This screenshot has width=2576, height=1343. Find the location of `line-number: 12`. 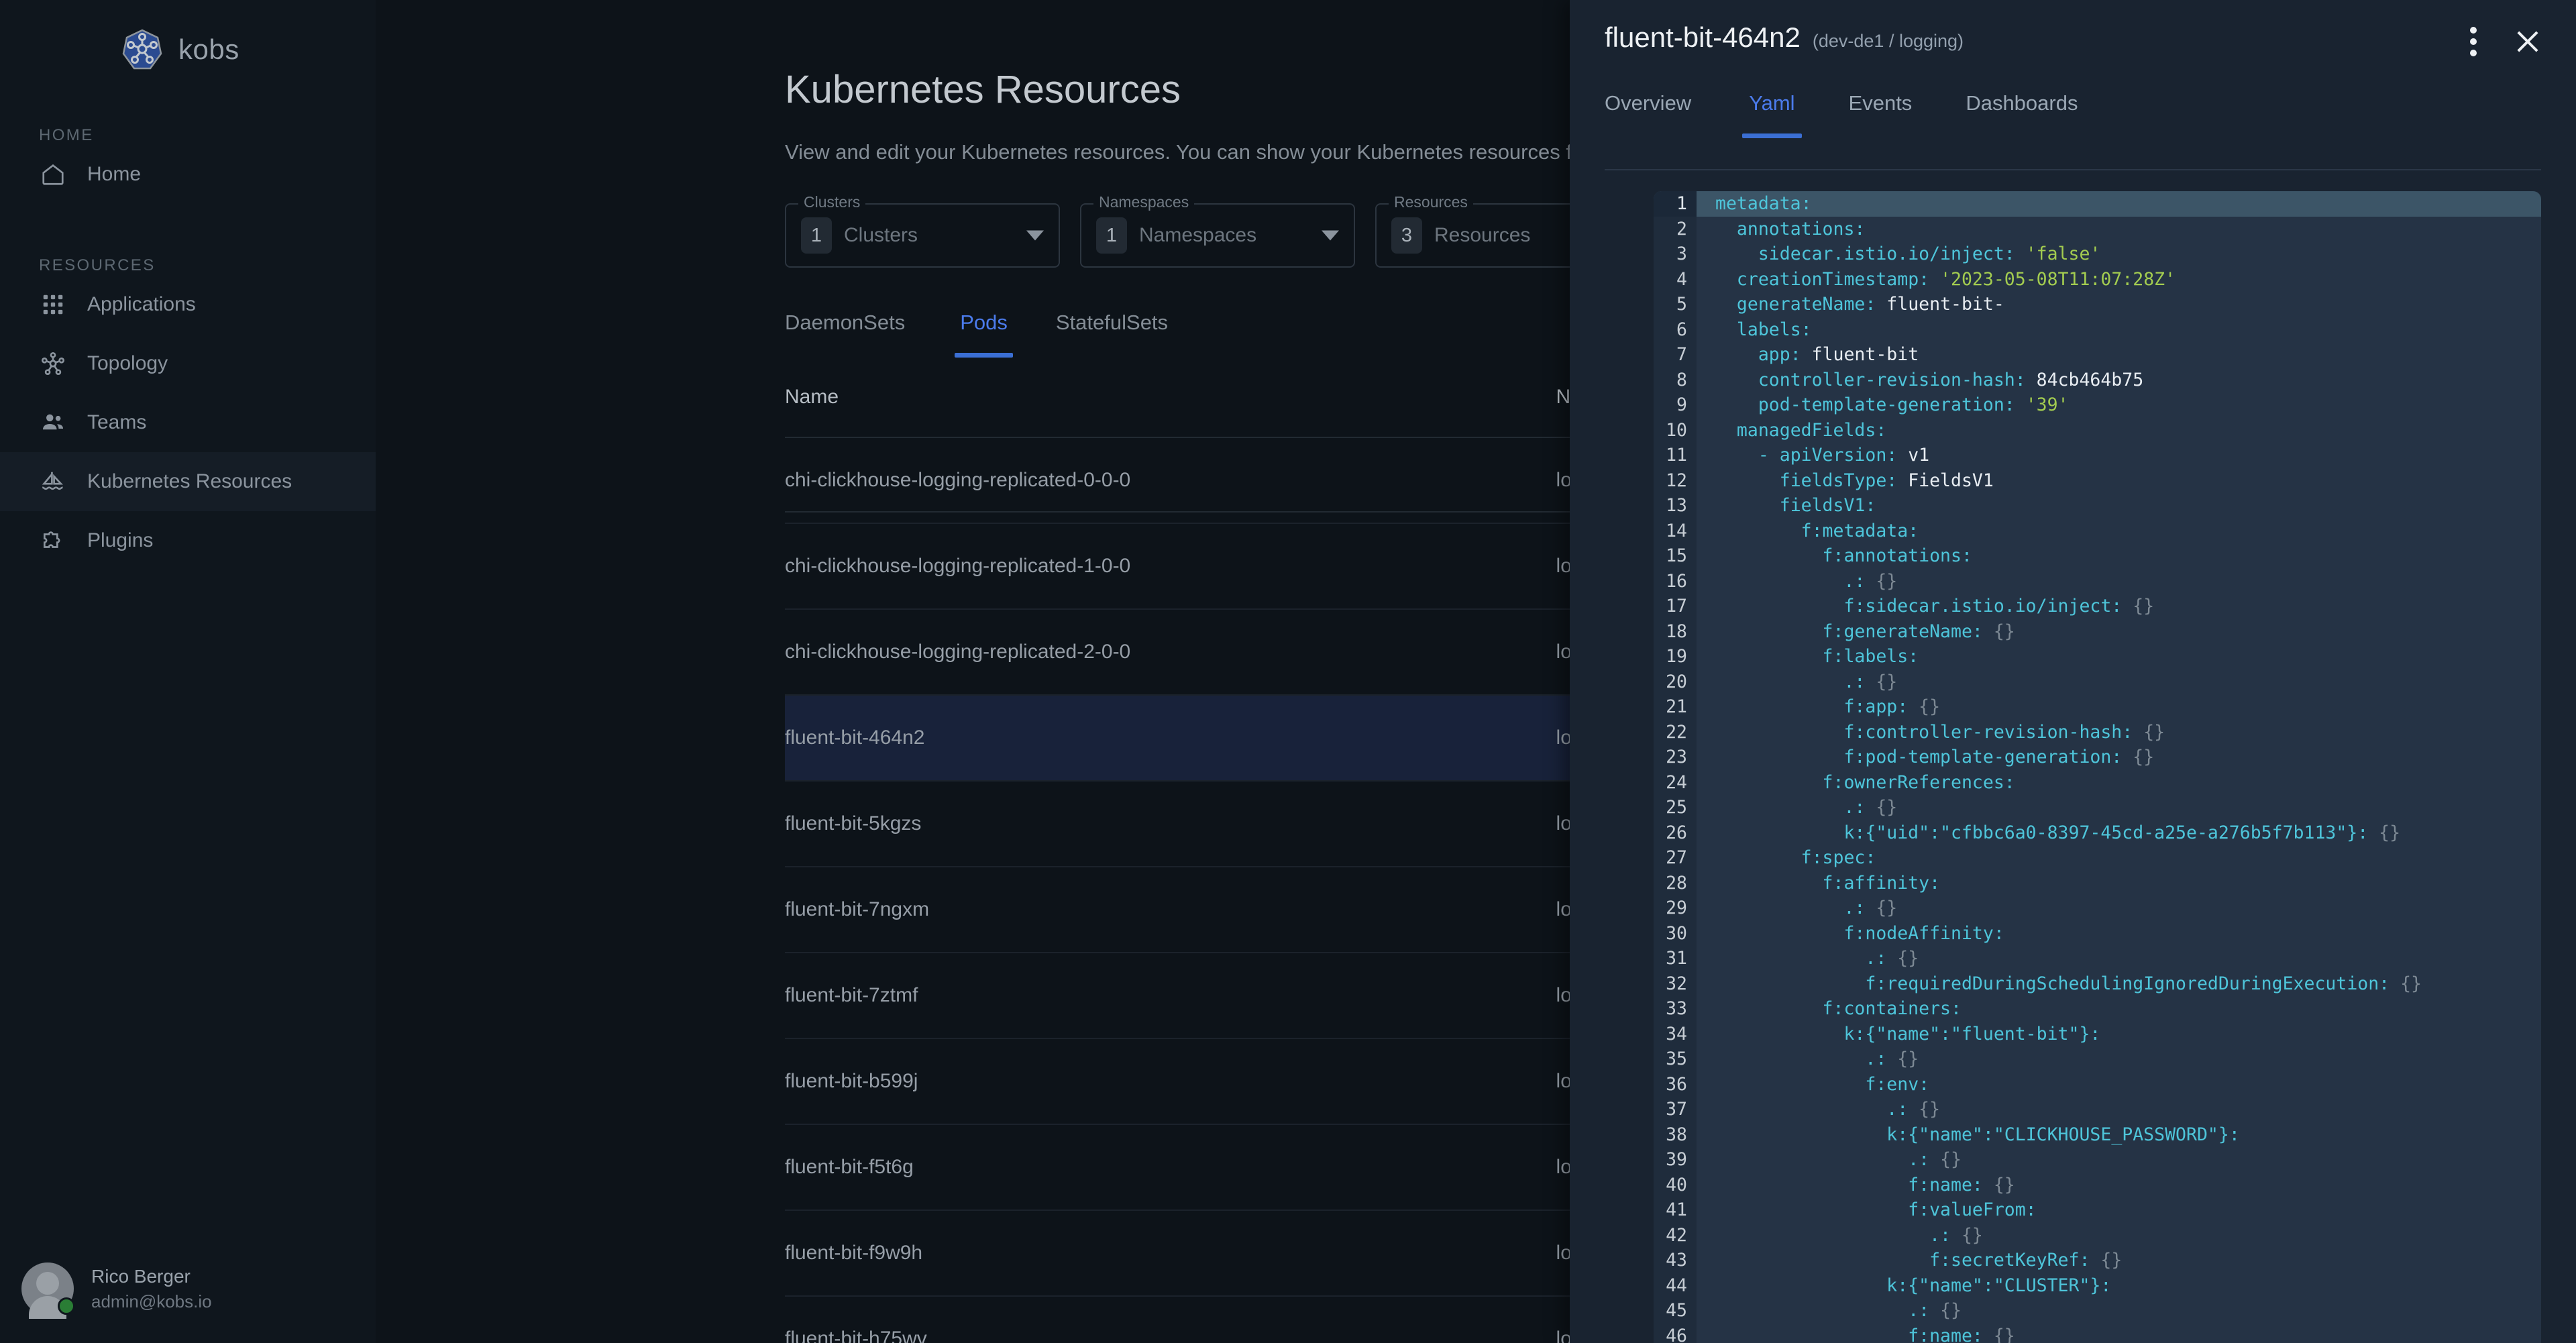

line-number: 12 is located at coordinates (1675, 480).